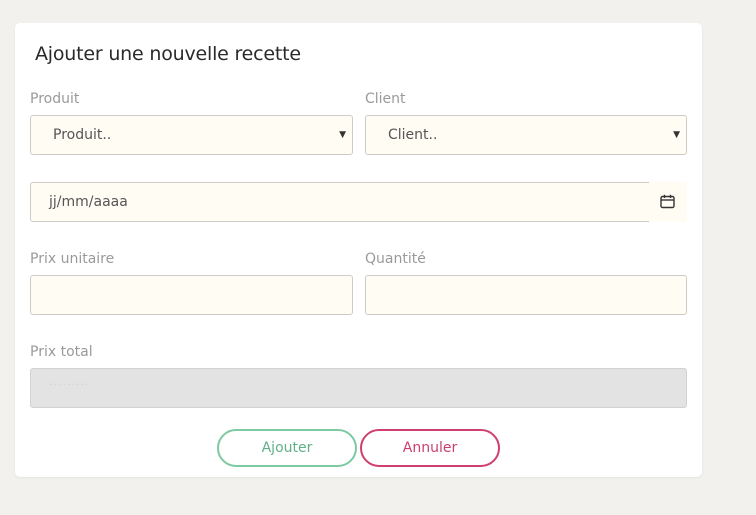  Describe the element at coordinates (191, 295) in the screenshot. I see `prix-unitaire-input` at that location.